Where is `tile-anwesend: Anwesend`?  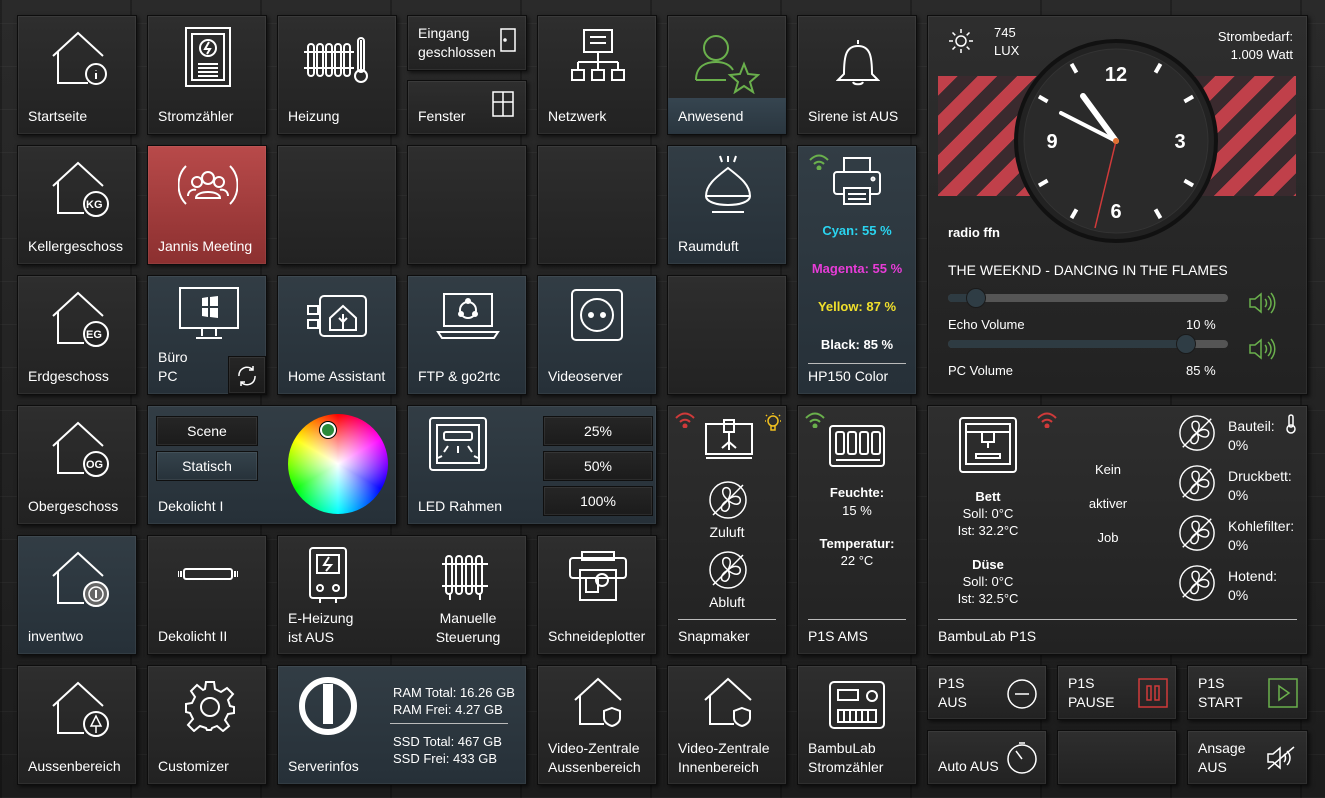
tile-anwesend: Anwesend is located at coordinates (727, 75).